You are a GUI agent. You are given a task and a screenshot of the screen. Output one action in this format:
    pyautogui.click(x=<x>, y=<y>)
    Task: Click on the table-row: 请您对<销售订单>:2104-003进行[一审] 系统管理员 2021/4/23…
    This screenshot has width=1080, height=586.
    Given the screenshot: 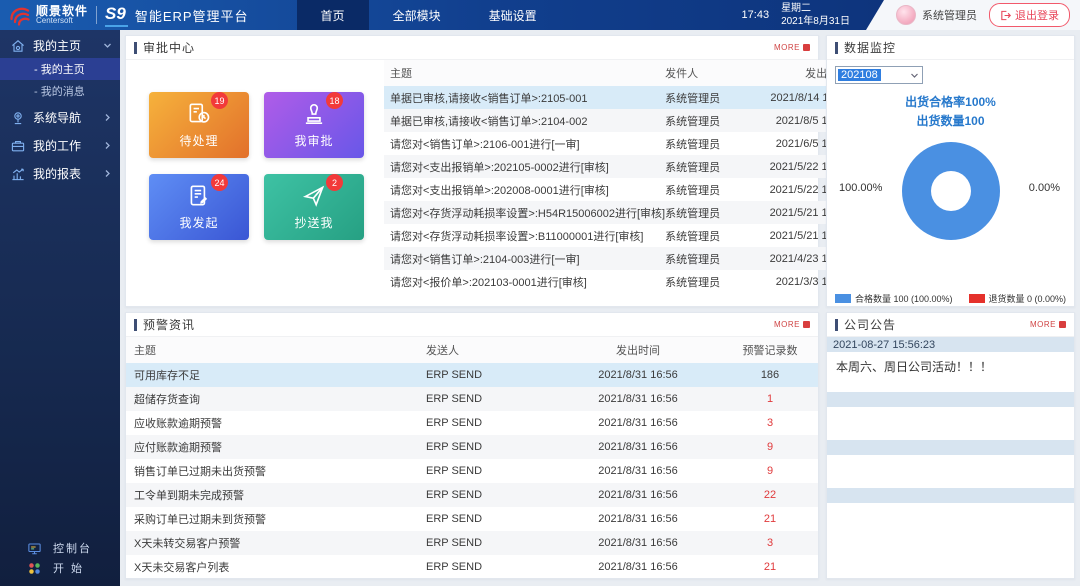 What is the action you would take?
    pyautogui.click(x=623, y=258)
    